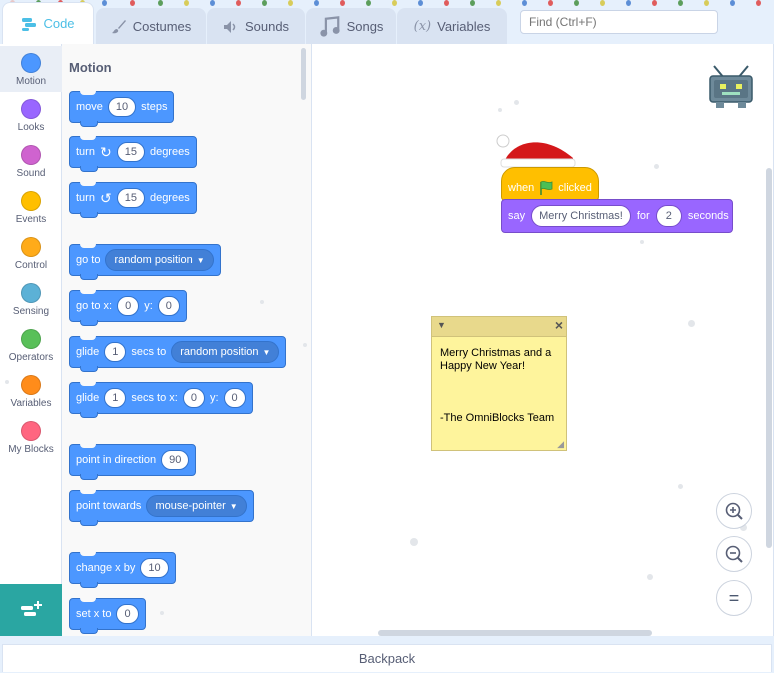 Image resolution: width=774 pixels, height=673 pixels. What do you see at coordinates (105, 197) in the screenshot?
I see `rotate-left-icon: ↺` at bounding box center [105, 197].